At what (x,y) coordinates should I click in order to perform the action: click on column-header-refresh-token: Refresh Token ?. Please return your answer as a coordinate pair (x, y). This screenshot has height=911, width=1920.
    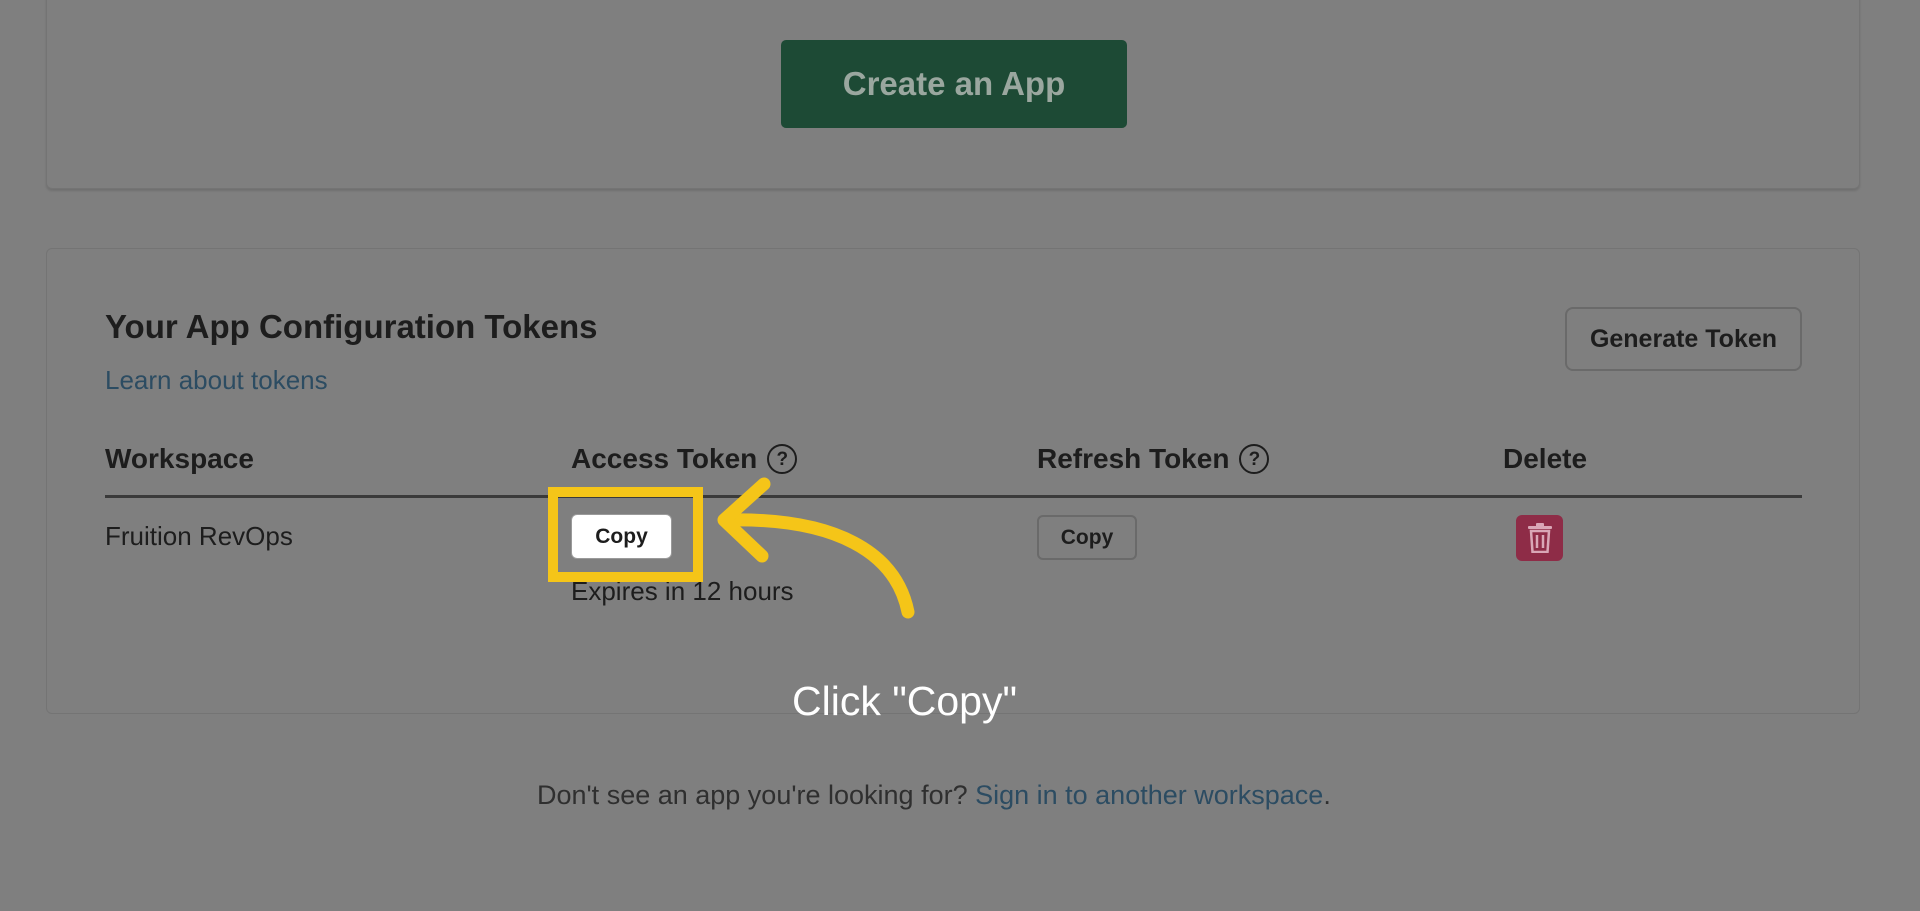
    Looking at the image, I should click on (1153, 459).